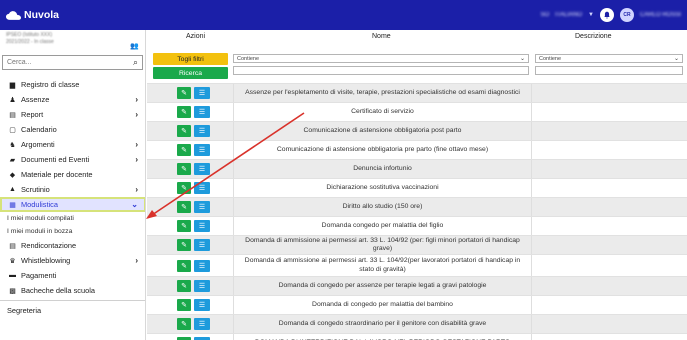 This screenshot has width=687, height=340. I want to click on avatar: CR, so click(626, 15).